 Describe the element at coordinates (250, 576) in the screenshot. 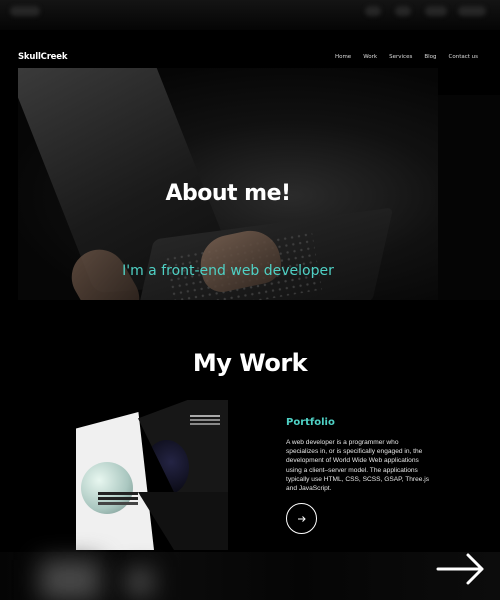

I see `blurred-bottom-strip` at that location.